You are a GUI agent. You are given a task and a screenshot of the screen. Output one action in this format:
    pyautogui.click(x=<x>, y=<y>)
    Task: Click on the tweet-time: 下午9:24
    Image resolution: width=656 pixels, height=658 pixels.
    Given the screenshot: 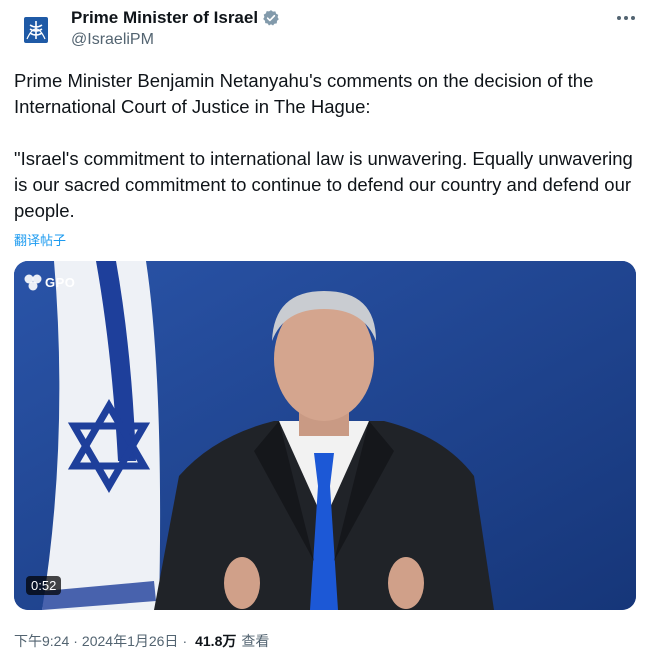 What is the action you would take?
    pyautogui.click(x=41, y=641)
    